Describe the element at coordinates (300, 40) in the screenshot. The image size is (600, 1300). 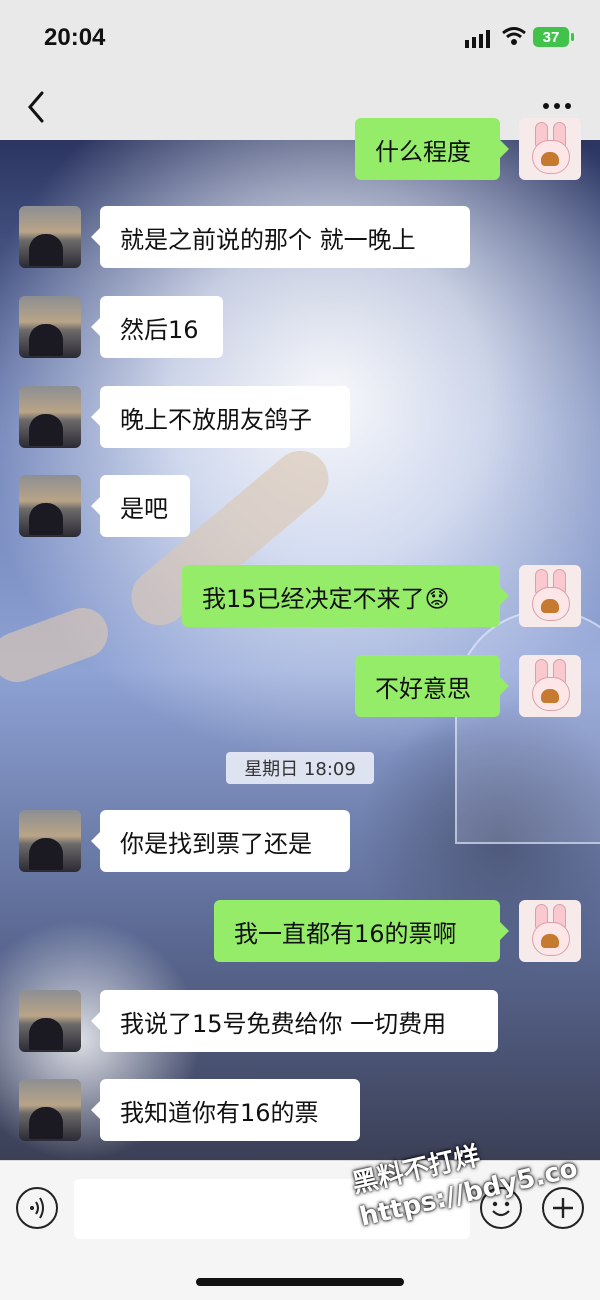
I see `status-bar: 20:04 37` at that location.